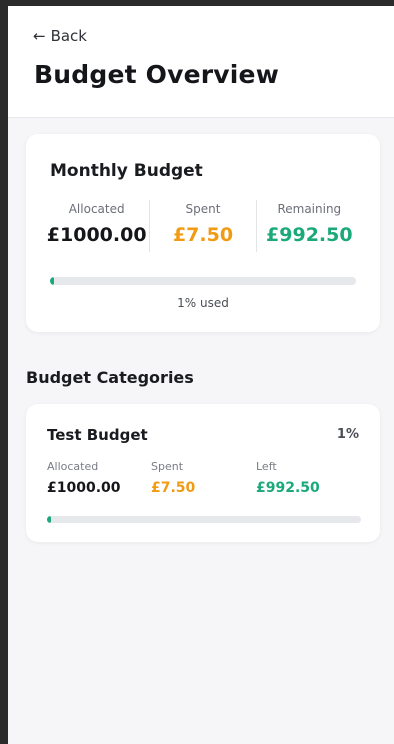  I want to click on back-label: Back, so click(68, 36).